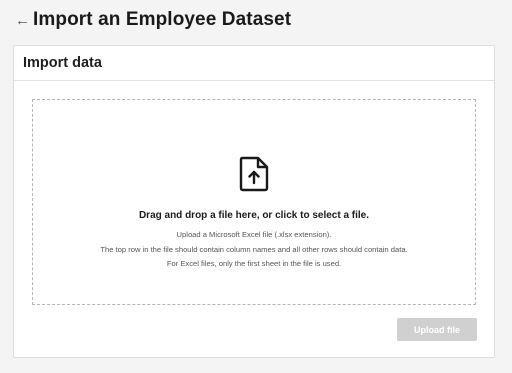 This screenshot has width=512, height=373. What do you see at coordinates (437, 329) in the screenshot?
I see `upload-file-button: Upload file` at bounding box center [437, 329].